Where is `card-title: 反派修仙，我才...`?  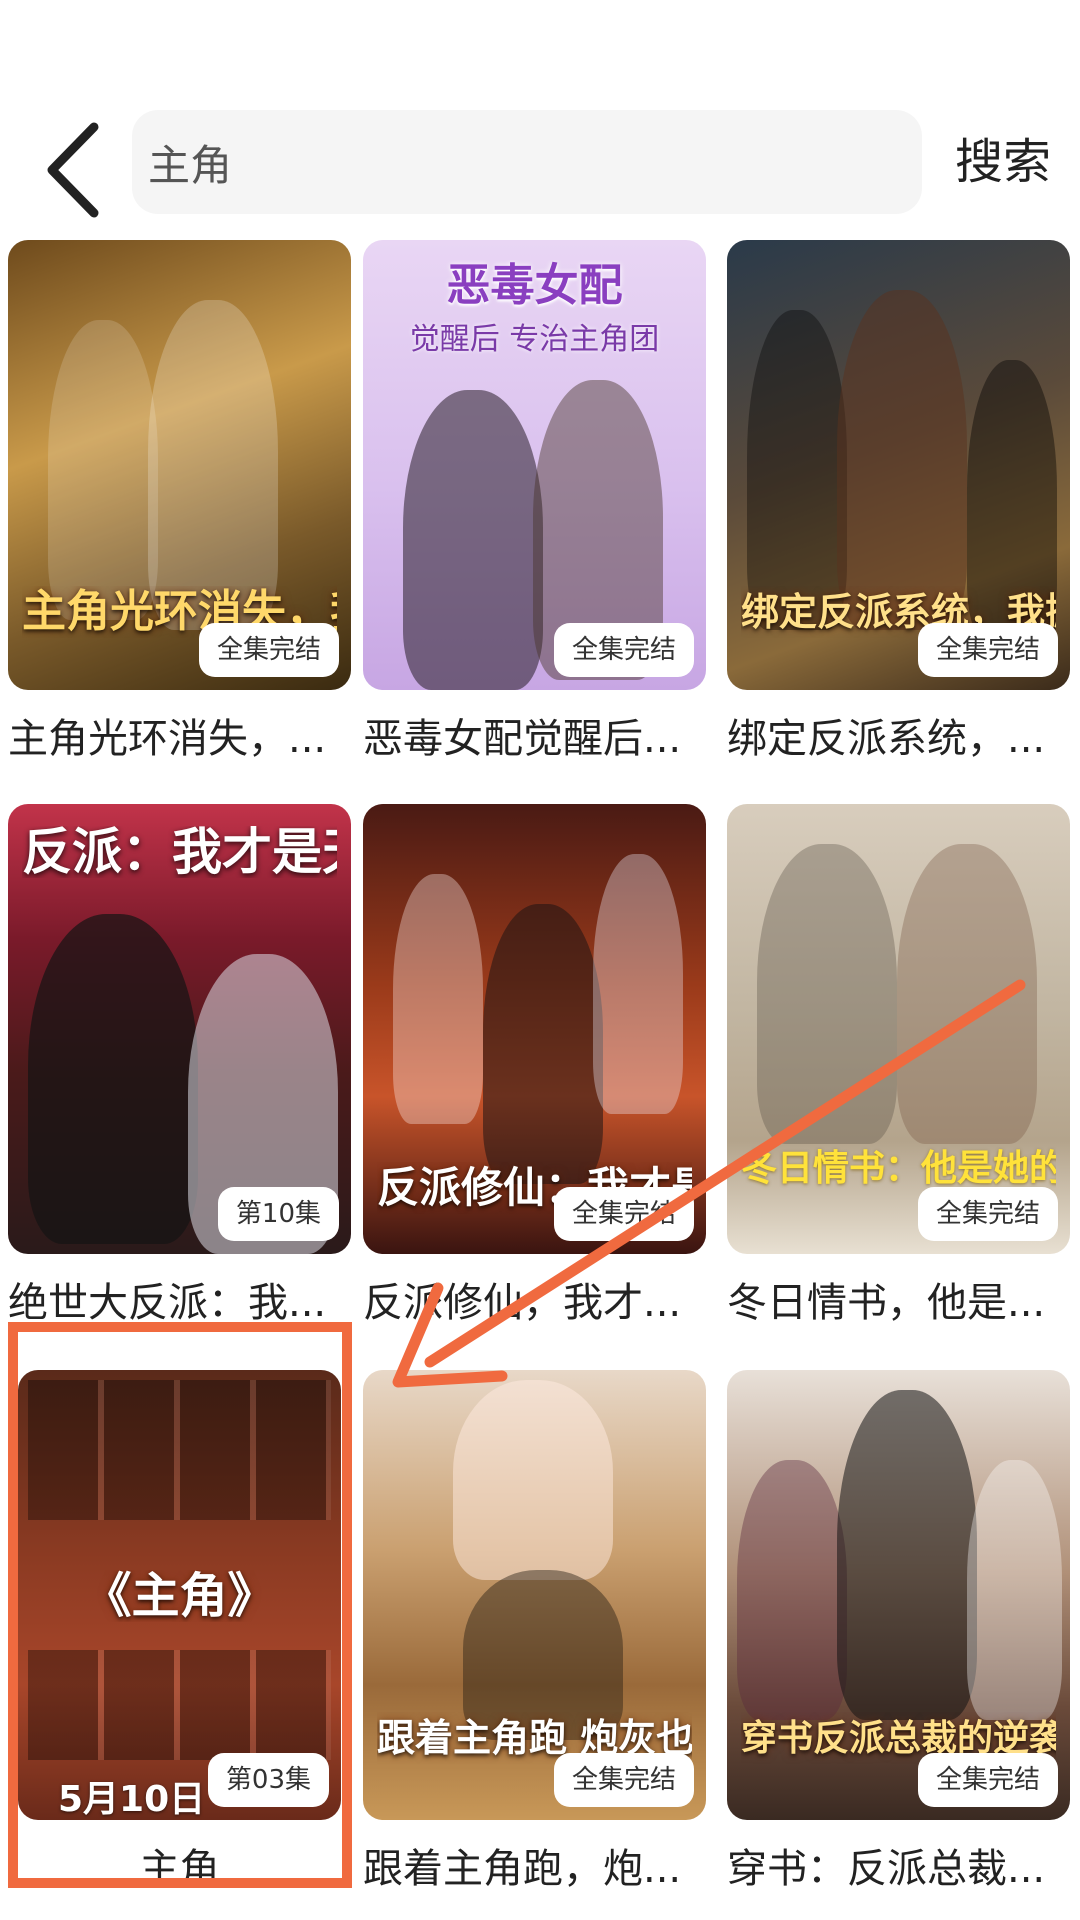 card-title: 反派修仙，我才... is located at coordinates (522, 1303).